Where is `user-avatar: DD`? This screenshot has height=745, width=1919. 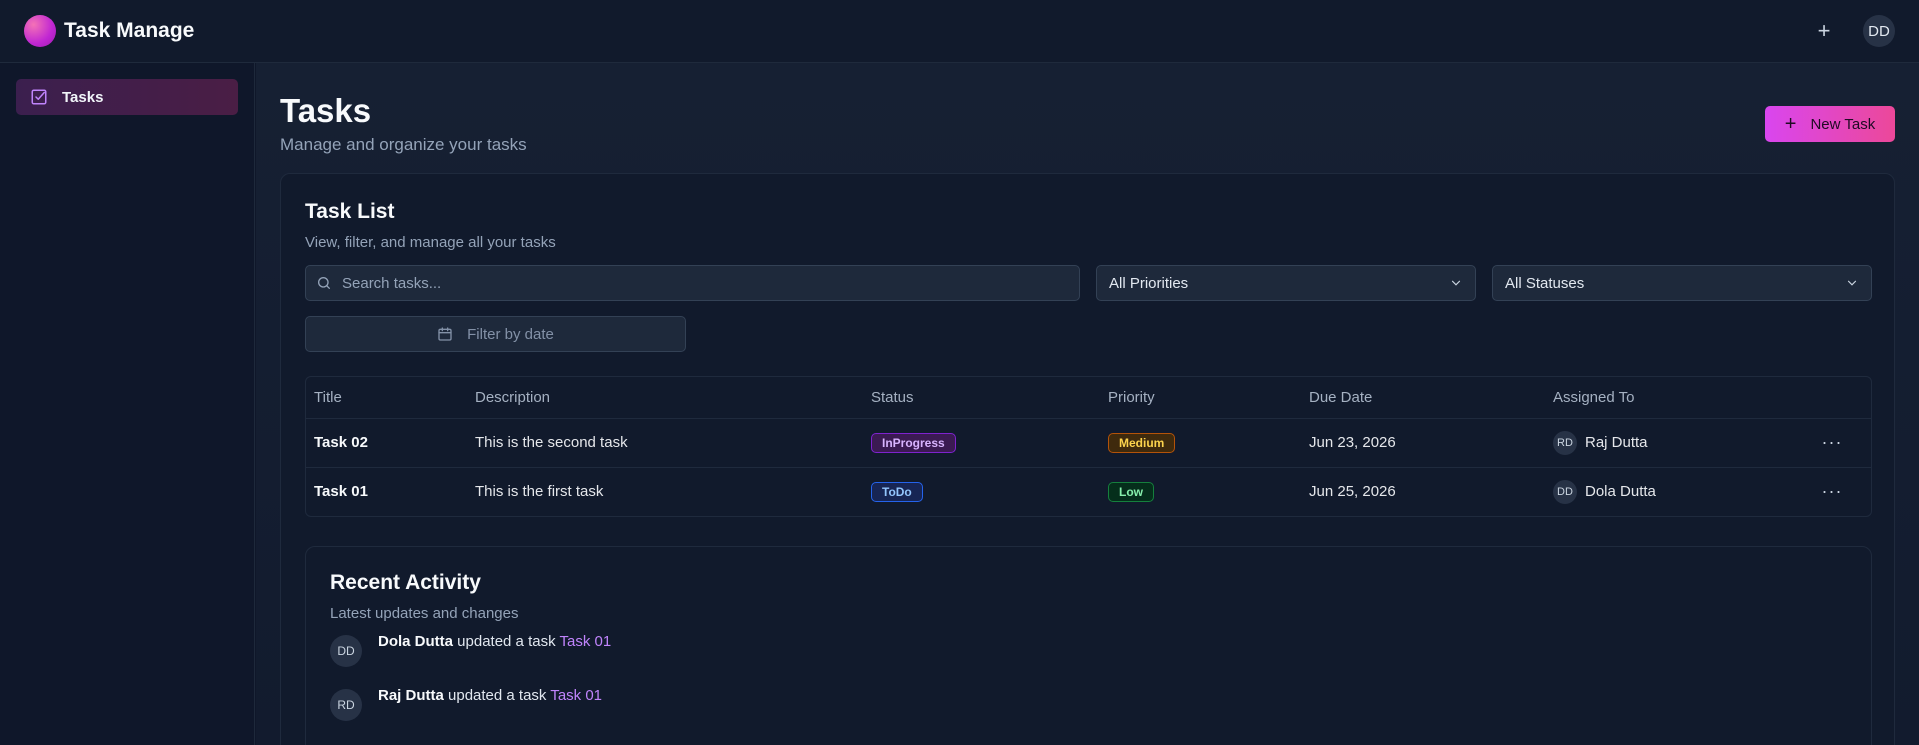 user-avatar: DD is located at coordinates (1879, 31).